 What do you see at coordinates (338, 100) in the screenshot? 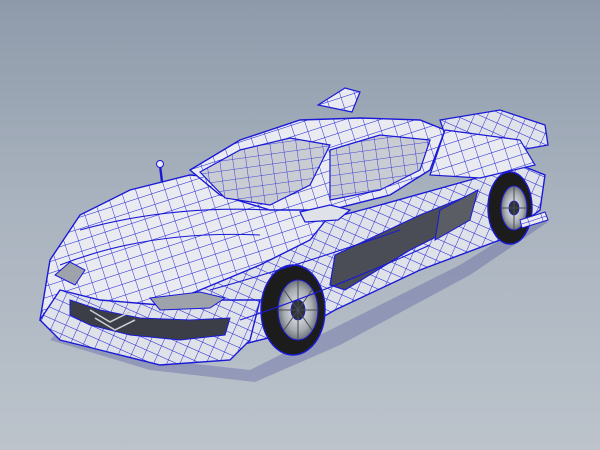
I see `rear-fin` at bounding box center [338, 100].